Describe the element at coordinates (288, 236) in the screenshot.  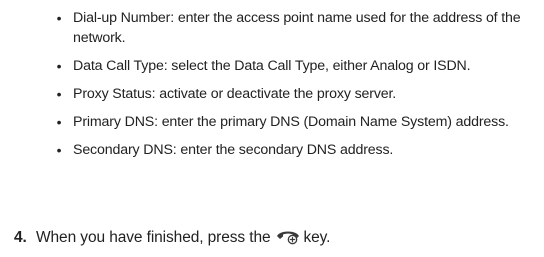
I see `end-call-key-icon` at that location.